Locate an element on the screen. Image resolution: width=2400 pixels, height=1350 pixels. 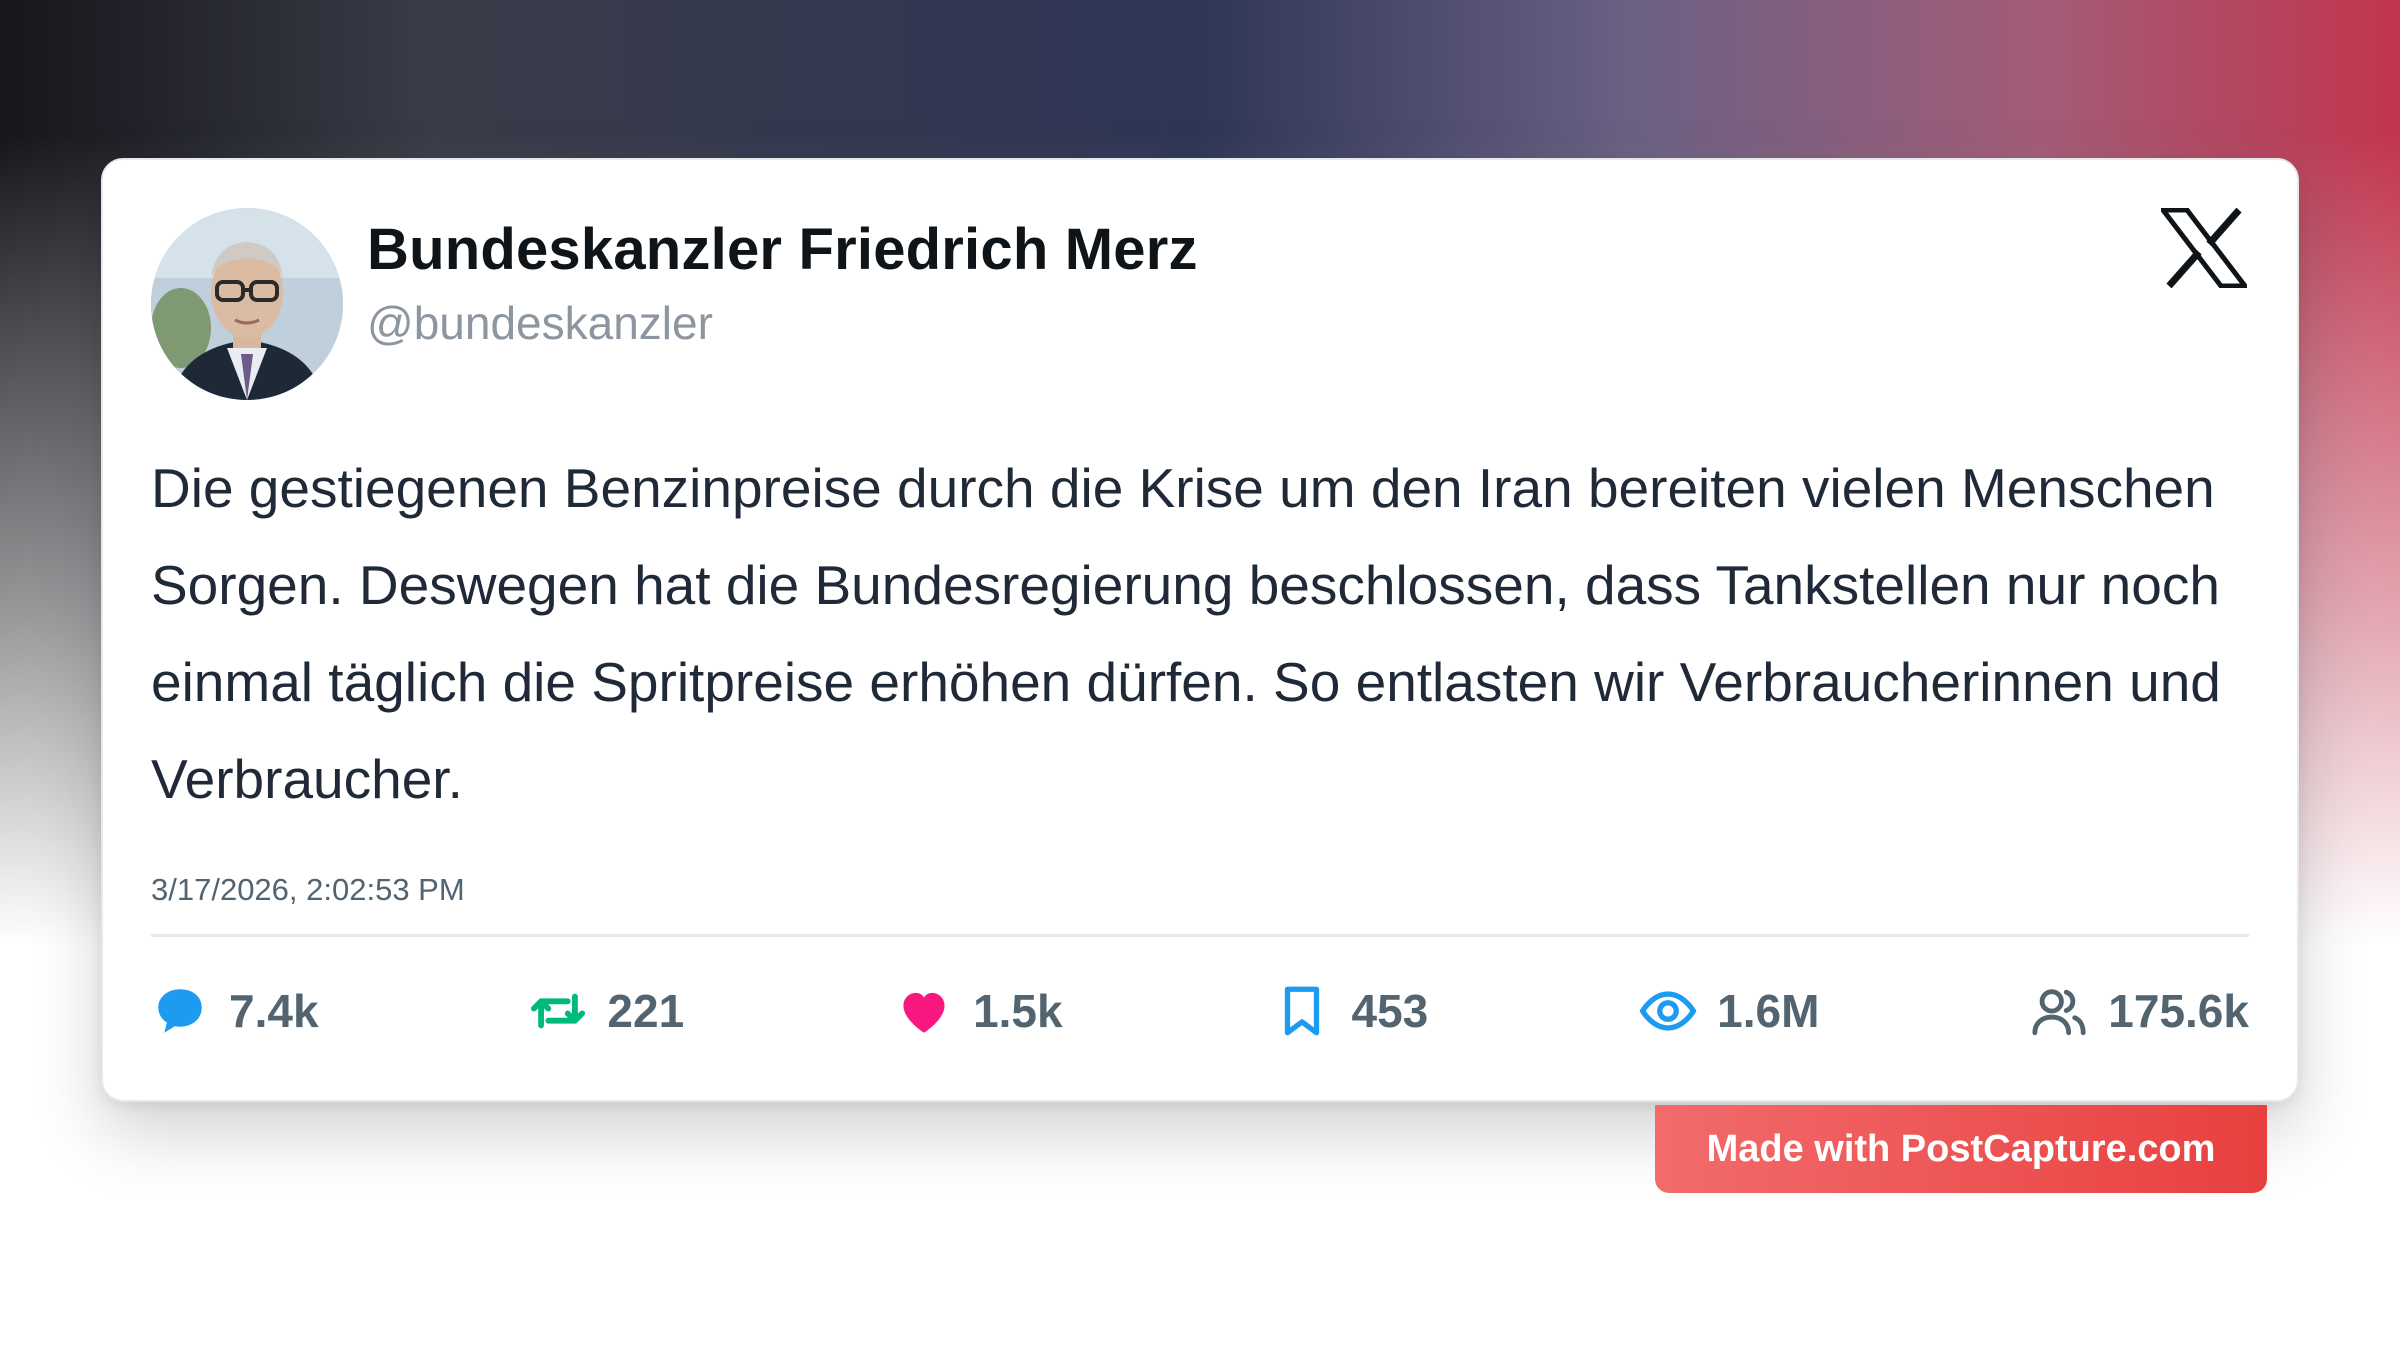
bookmark-stat: 453 is located at coordinates (1350, 1011).